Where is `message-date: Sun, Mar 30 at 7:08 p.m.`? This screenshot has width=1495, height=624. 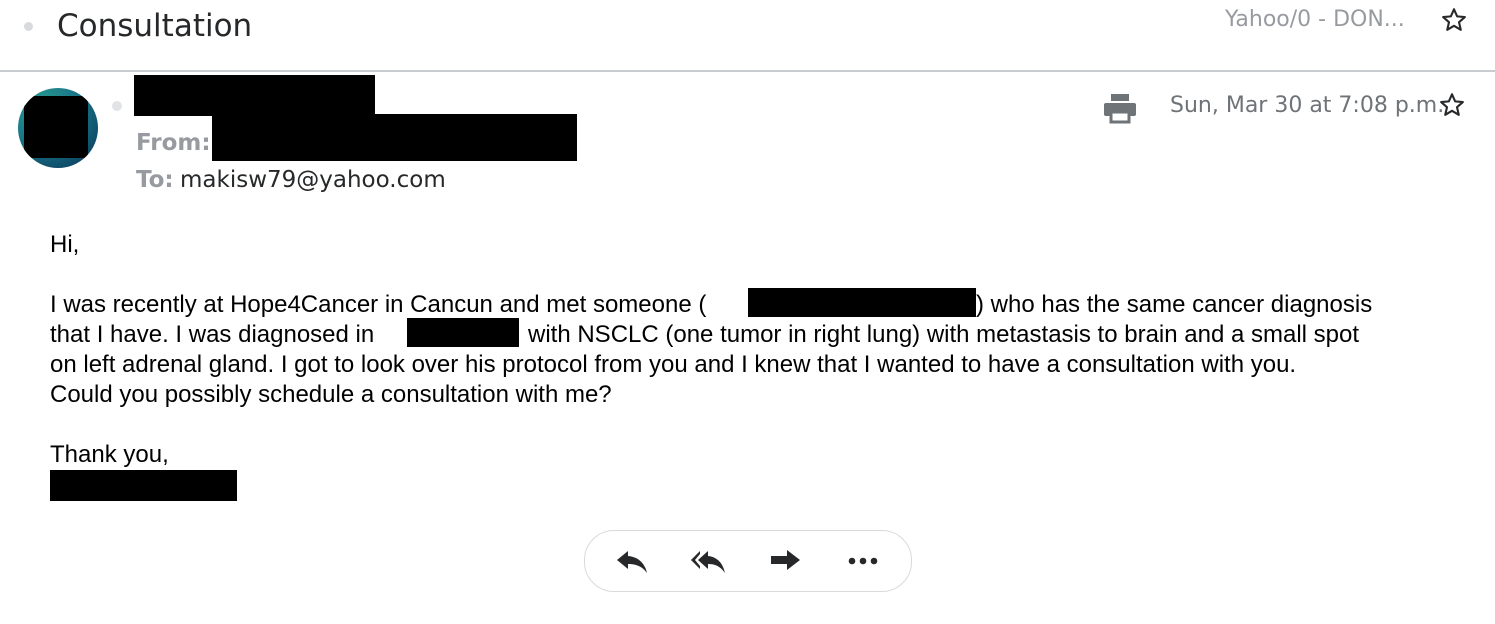 message-date: Sun, Mar 30 at 7:08 p.m. is located at coordinates (1307, 105).